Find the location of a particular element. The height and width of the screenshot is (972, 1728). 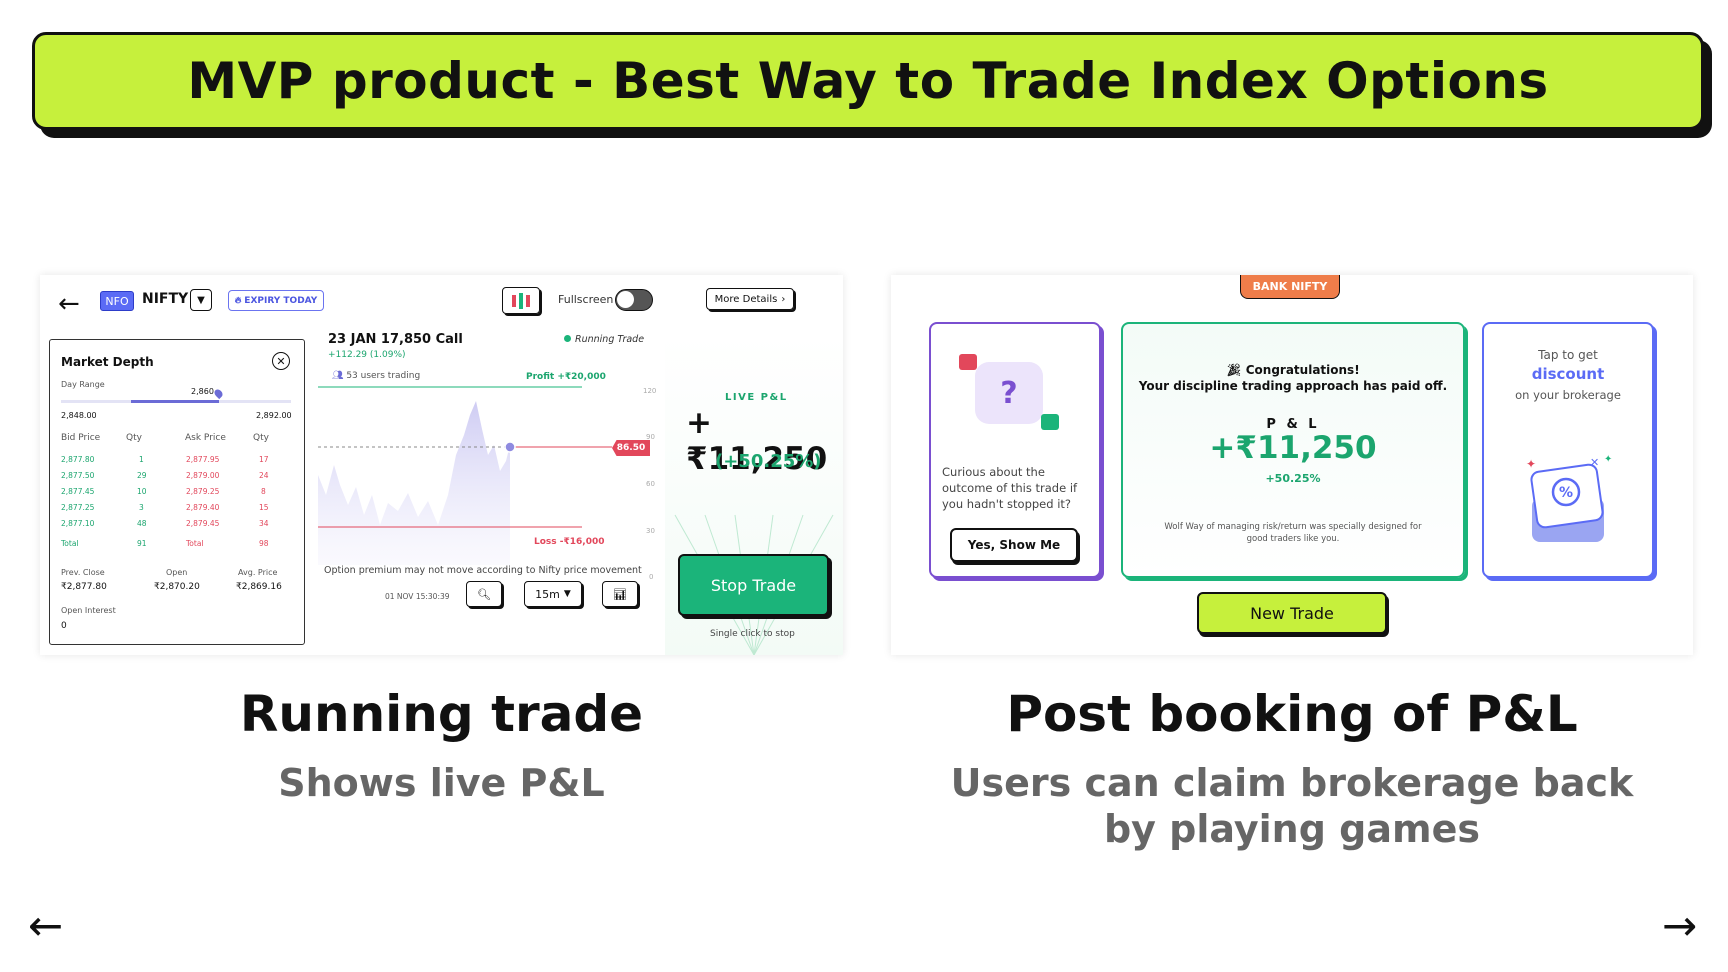

new-trade-button: New Trade is located at coordinates (1292, 613).